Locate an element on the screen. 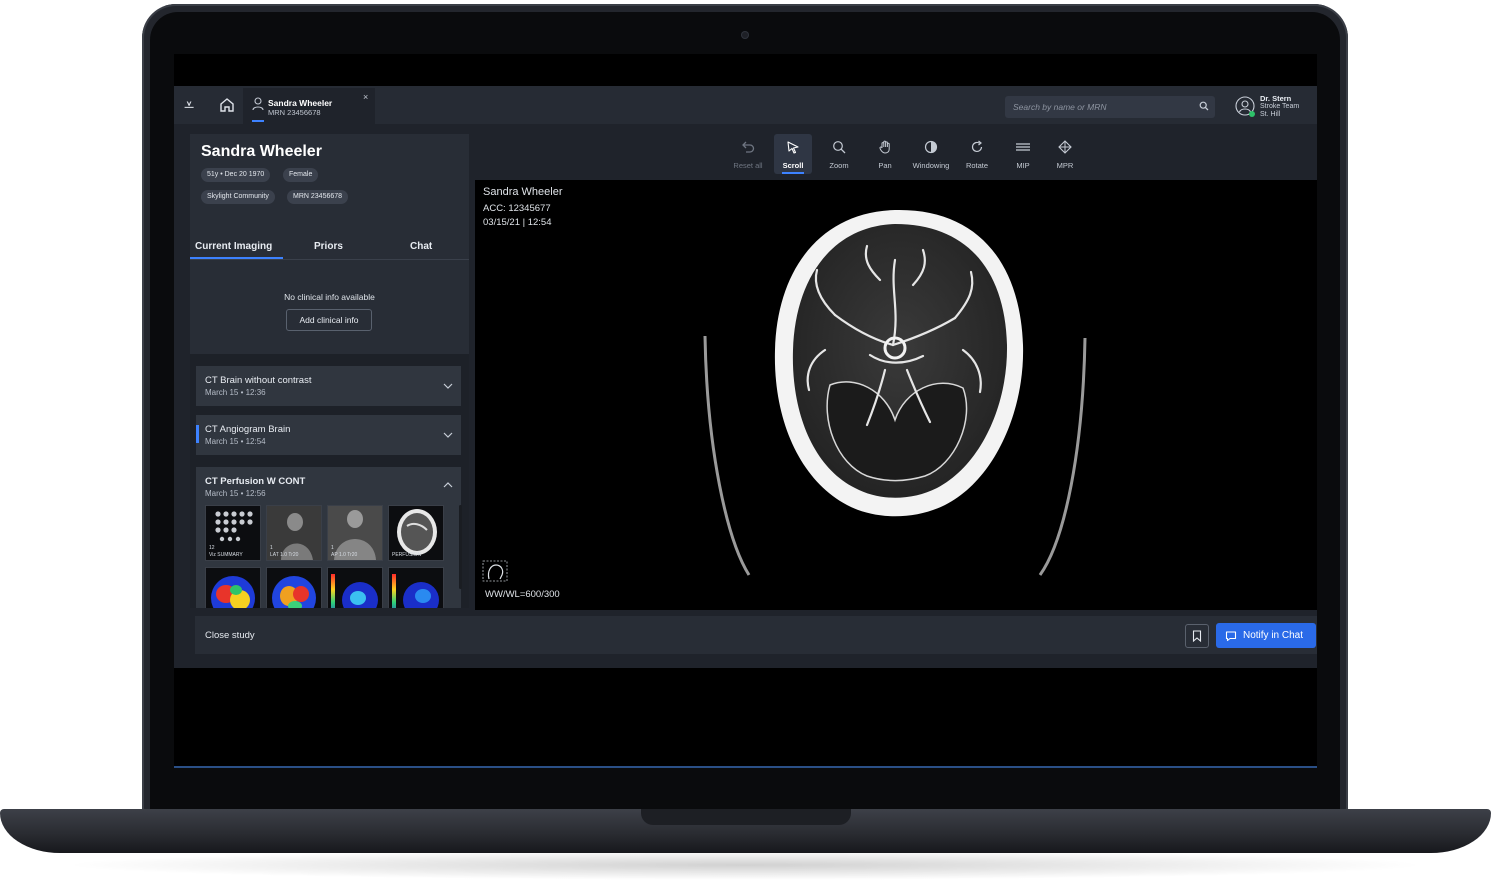  user-icon is located at coordinates (258, 104).